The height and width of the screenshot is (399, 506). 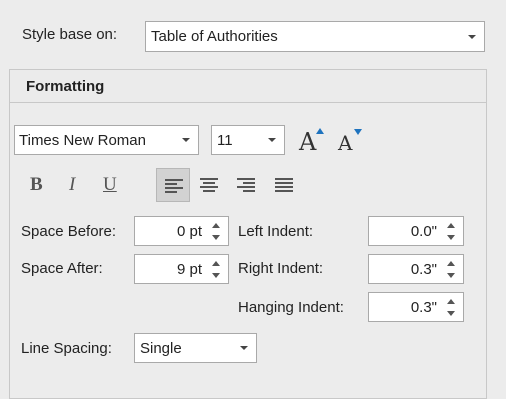 I want to click on space-before-spinner: 0 pt, so click(x=181, y=231).